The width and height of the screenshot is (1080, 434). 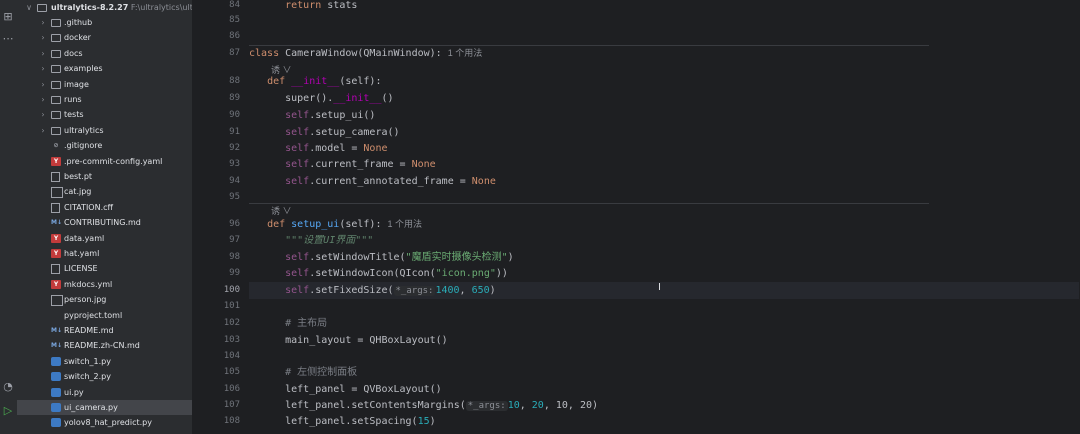 What do you see at coordinates (664, 372) in the screenshot?
I see `code-line: # 左侧控制面板` at bounding box center [664, 372].